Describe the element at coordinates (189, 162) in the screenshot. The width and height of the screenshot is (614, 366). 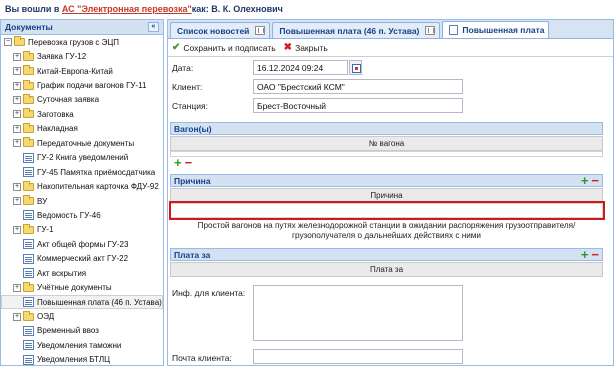
I see `remove-wagon-icon: −` at that location.